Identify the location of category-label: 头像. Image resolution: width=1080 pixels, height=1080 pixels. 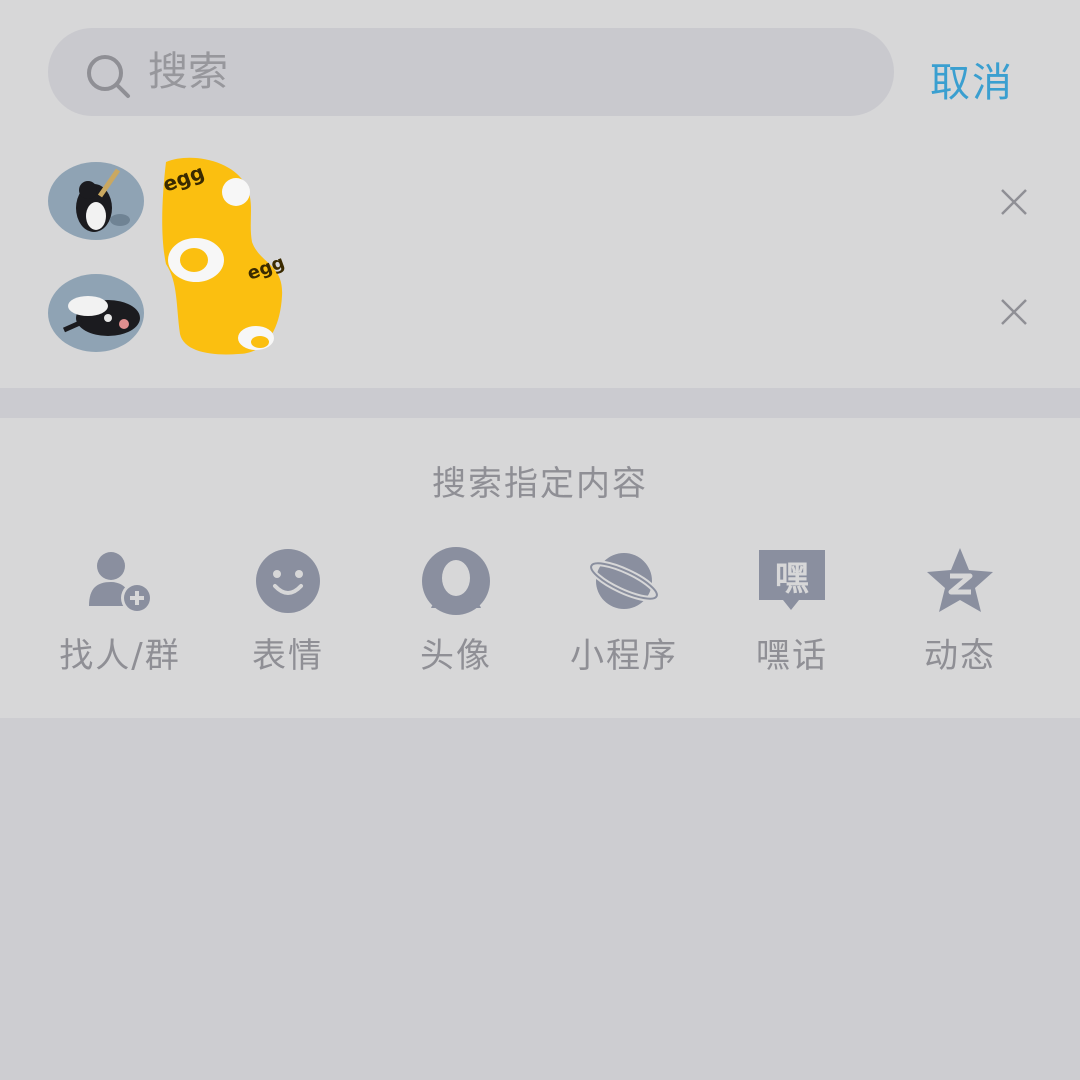
(456, 656).